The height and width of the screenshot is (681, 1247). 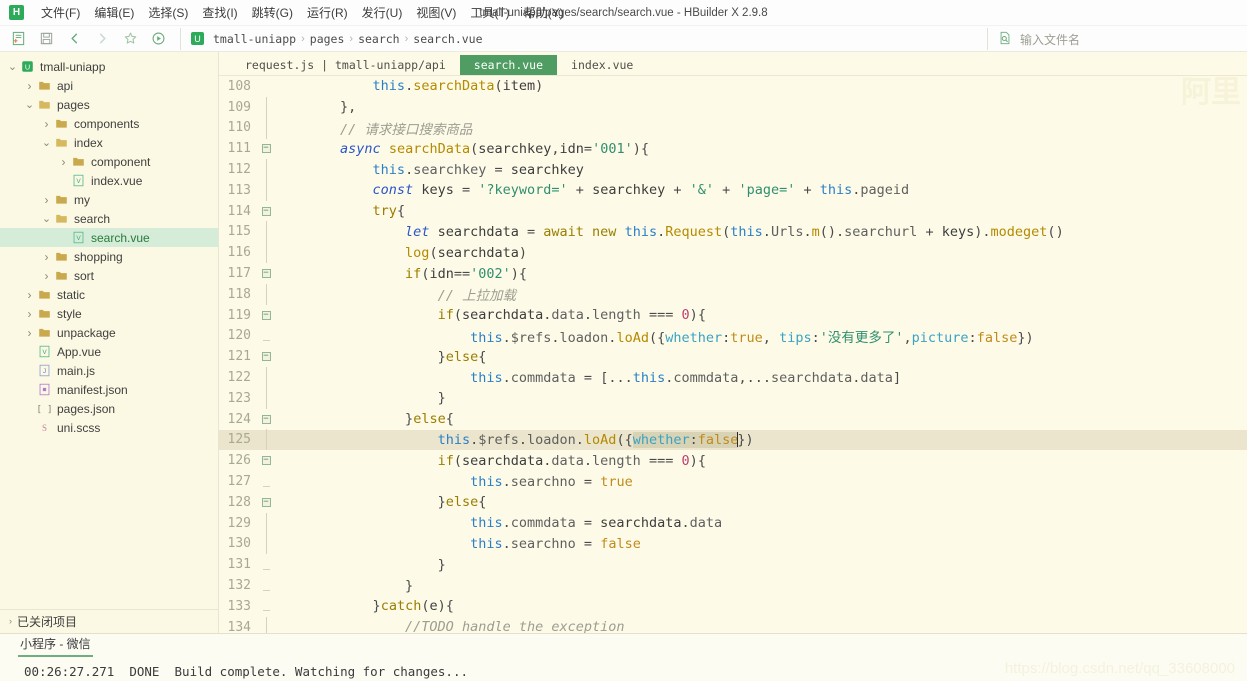 I want to click on tree-item-uni-scss: Suni.scss, so click(x=109, y=427).